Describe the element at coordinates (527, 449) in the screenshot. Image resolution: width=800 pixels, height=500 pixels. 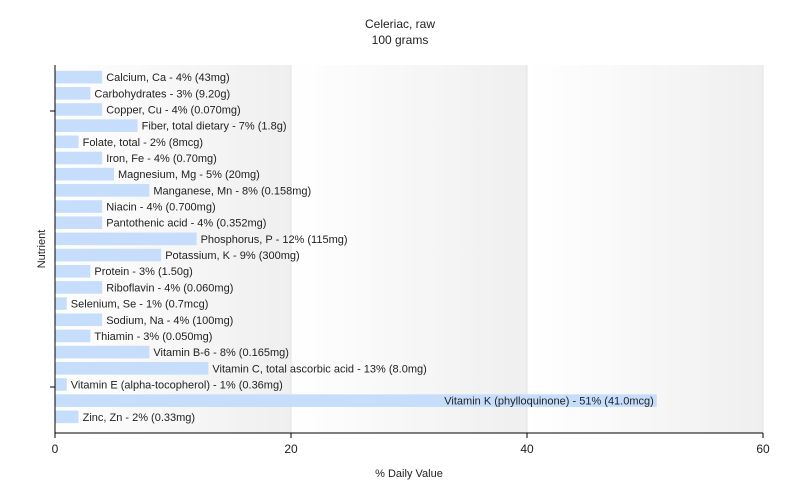
I see `x-tick-label-2: 40` at that location.